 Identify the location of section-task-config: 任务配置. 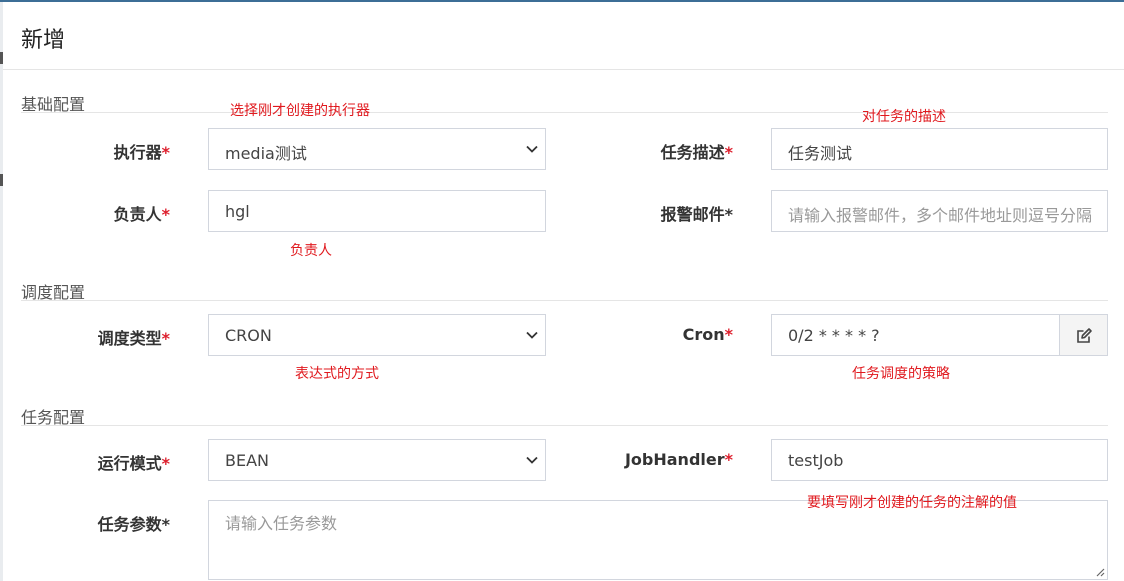
(564, 416).